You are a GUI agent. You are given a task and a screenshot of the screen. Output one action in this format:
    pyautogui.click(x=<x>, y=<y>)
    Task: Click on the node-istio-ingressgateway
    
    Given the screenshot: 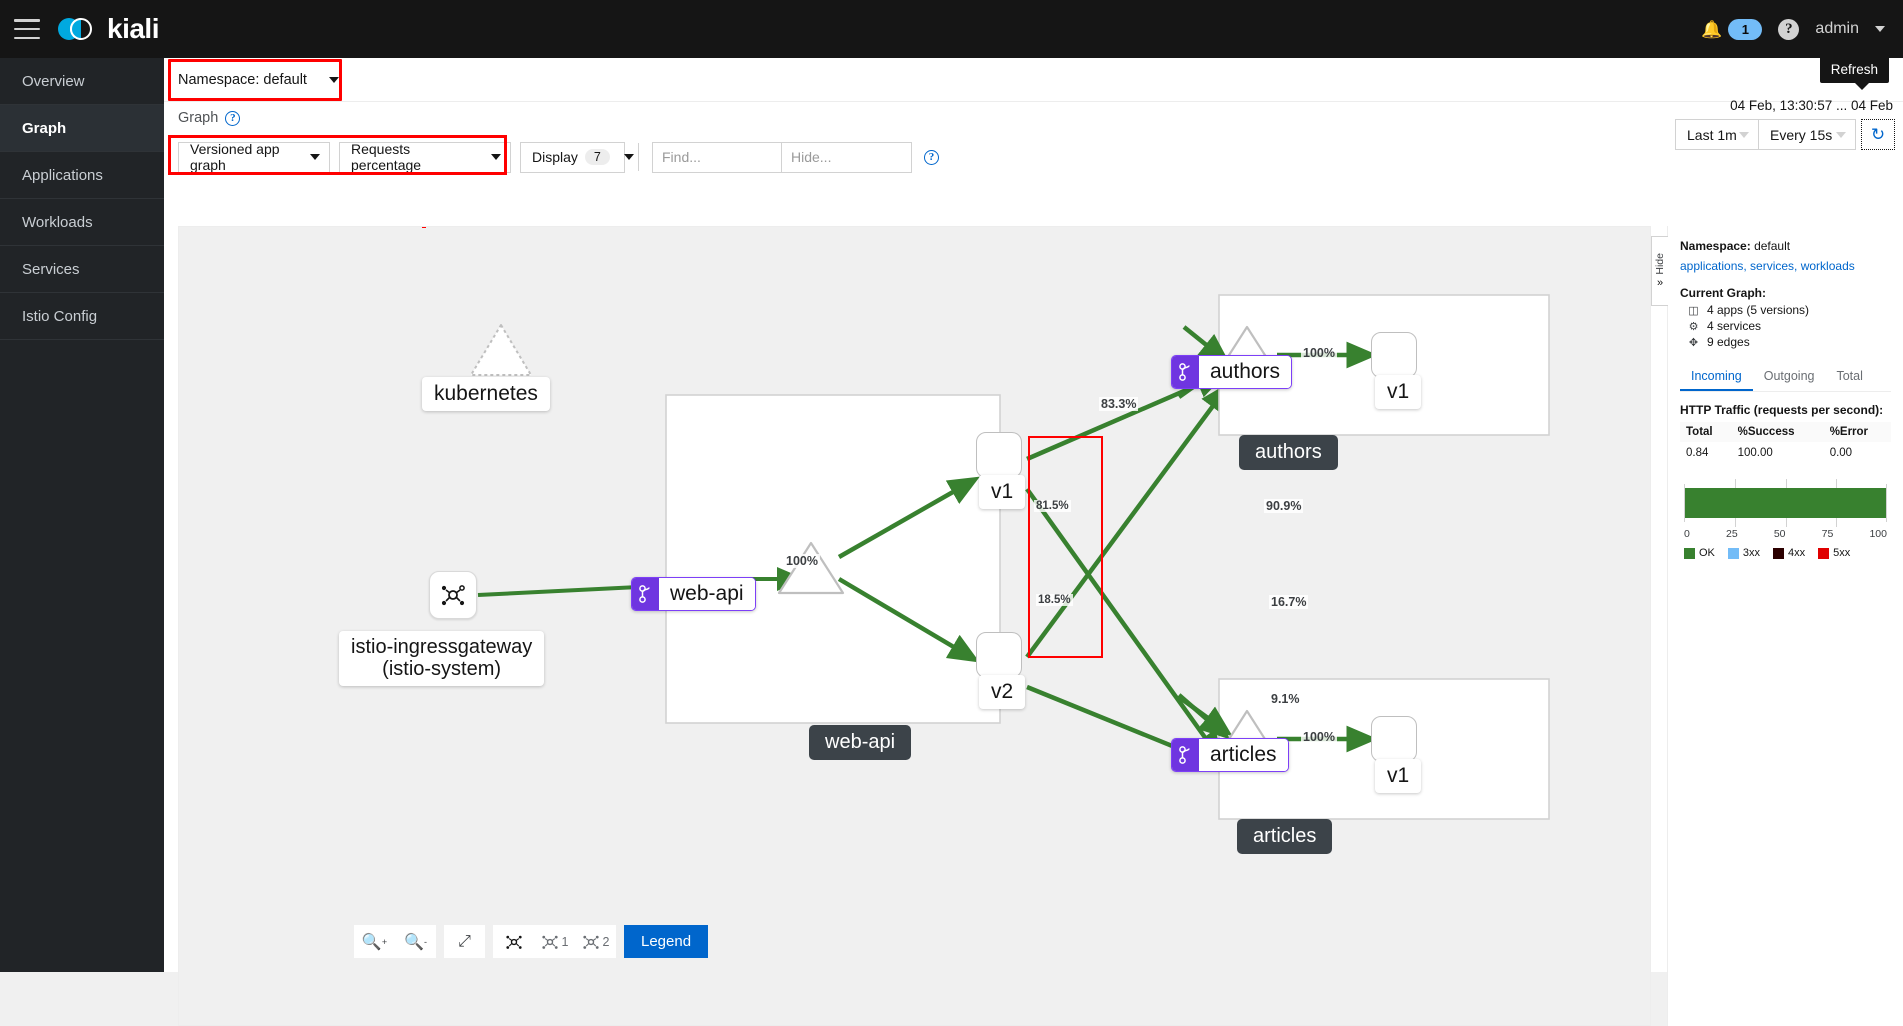 What is the action you would take?
    pyautogui.click(x=453, y=595)
    